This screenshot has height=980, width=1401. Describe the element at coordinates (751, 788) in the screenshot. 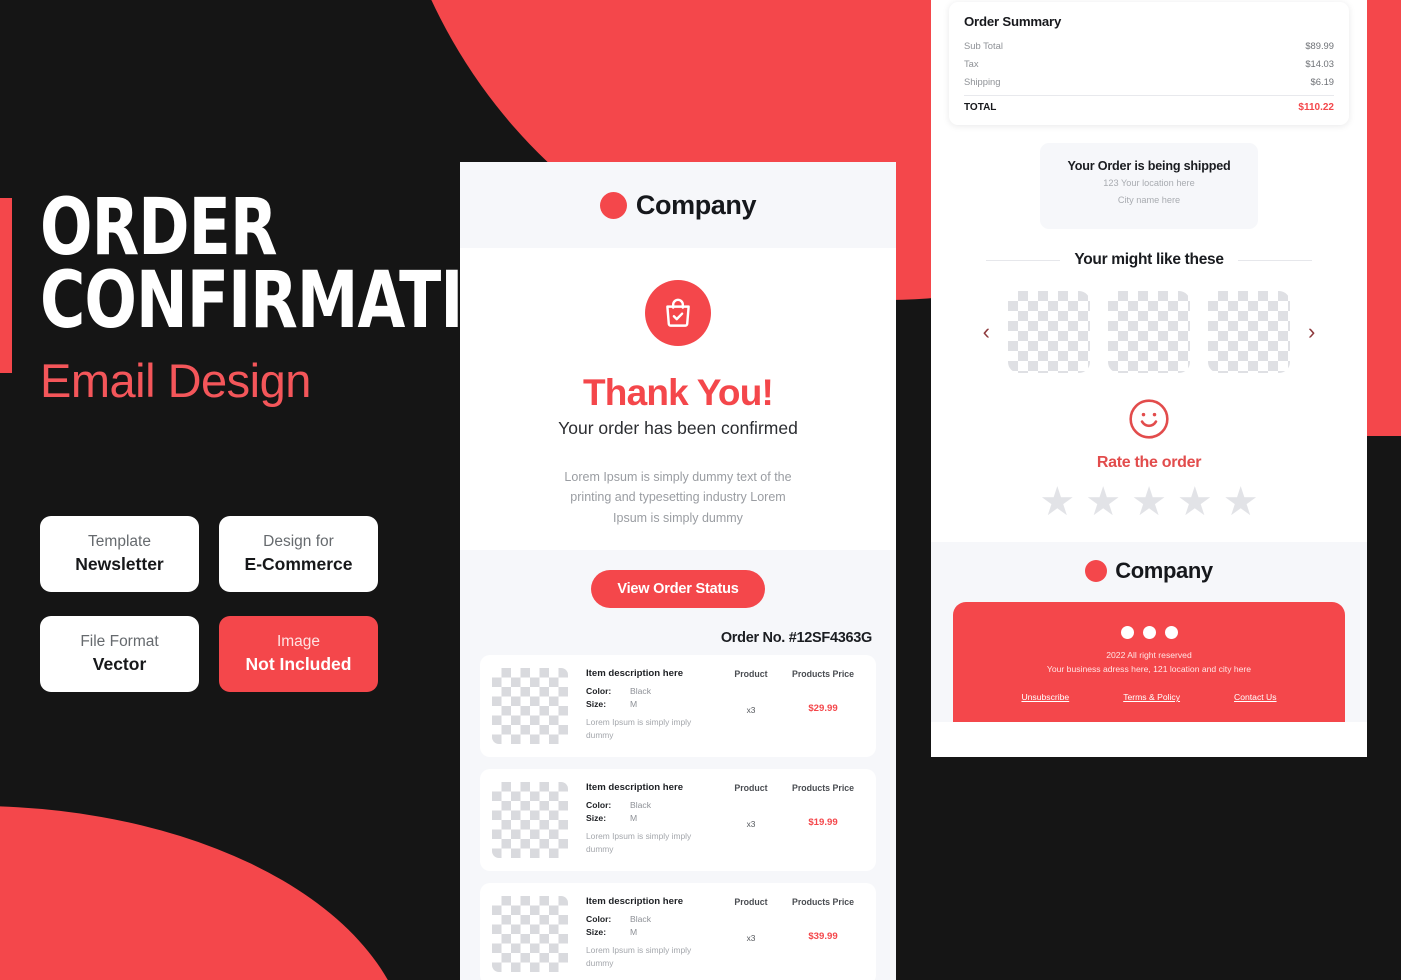

I see `column-header-product: Product` at that location.